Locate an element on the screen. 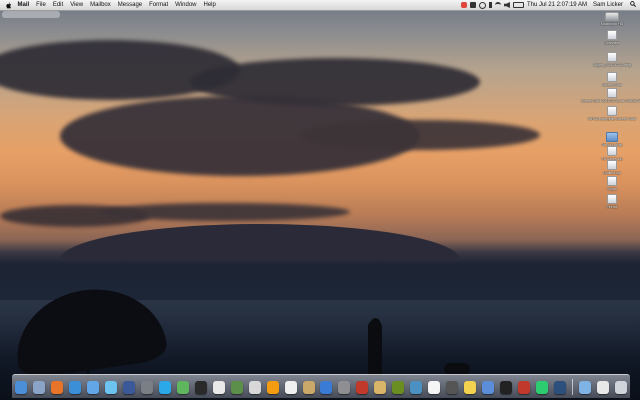 This screenshot has height=400, width=640. desktop-icon: AirPort Utility is located at coordinates (612, 139).